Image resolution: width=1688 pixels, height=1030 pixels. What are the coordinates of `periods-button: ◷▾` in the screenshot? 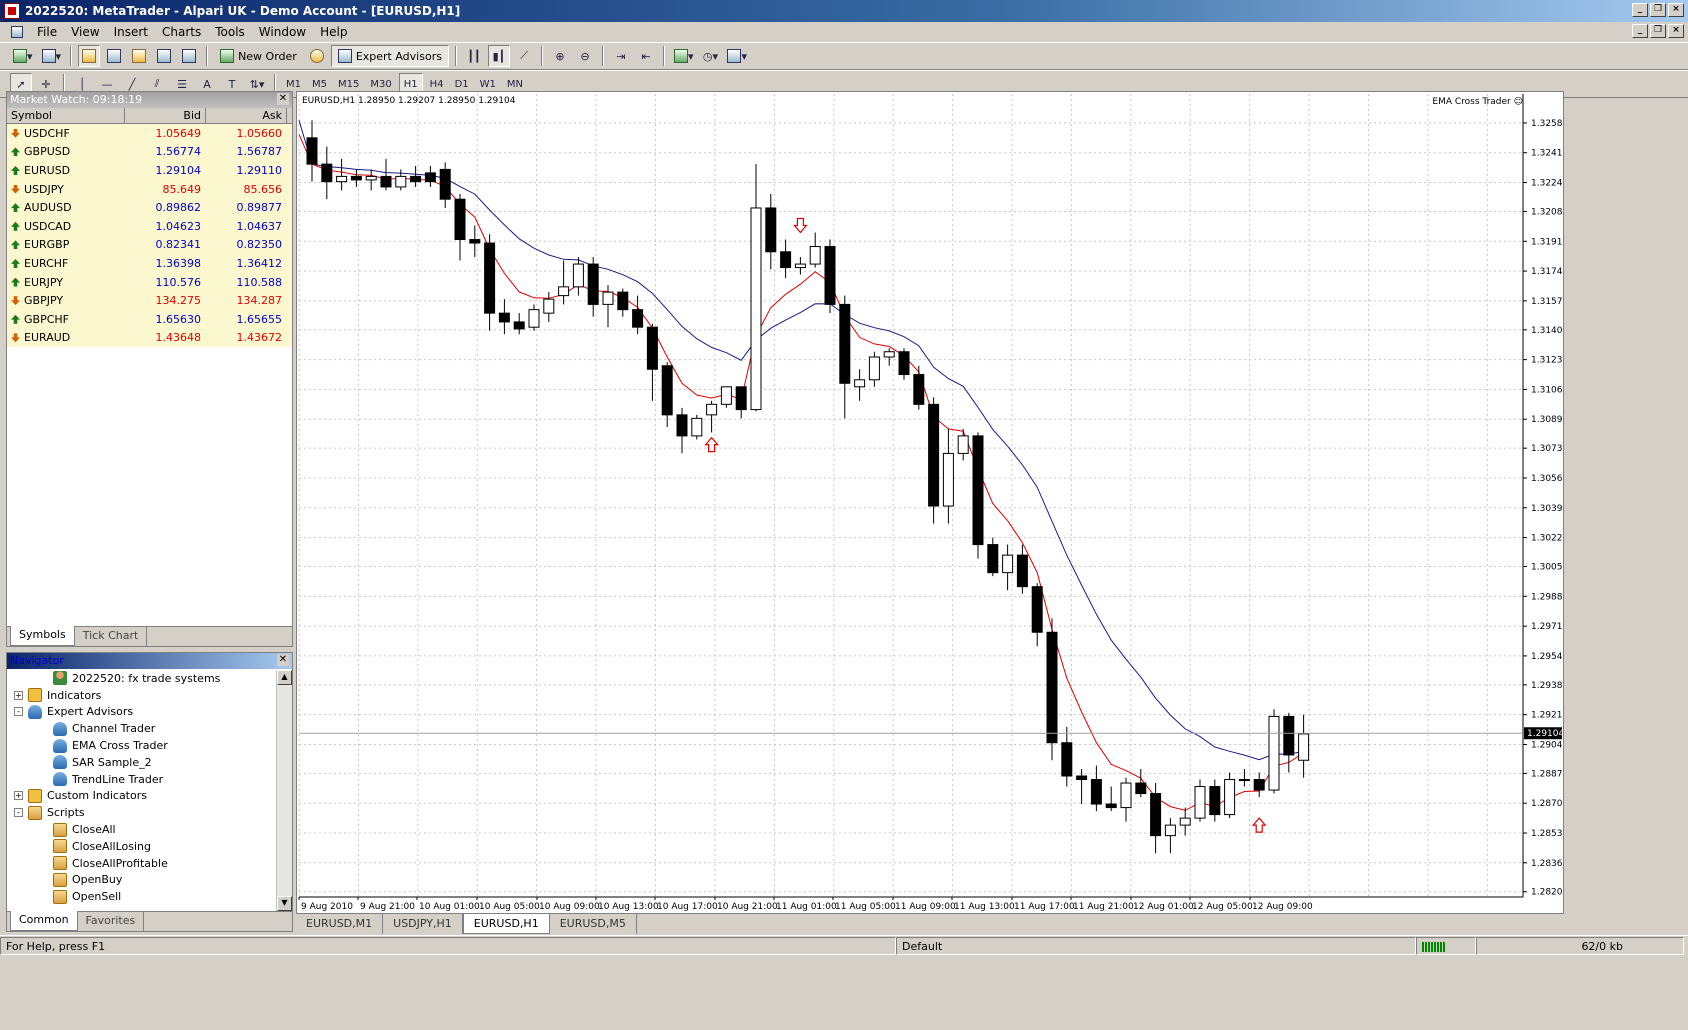 It's located at (710, 56).